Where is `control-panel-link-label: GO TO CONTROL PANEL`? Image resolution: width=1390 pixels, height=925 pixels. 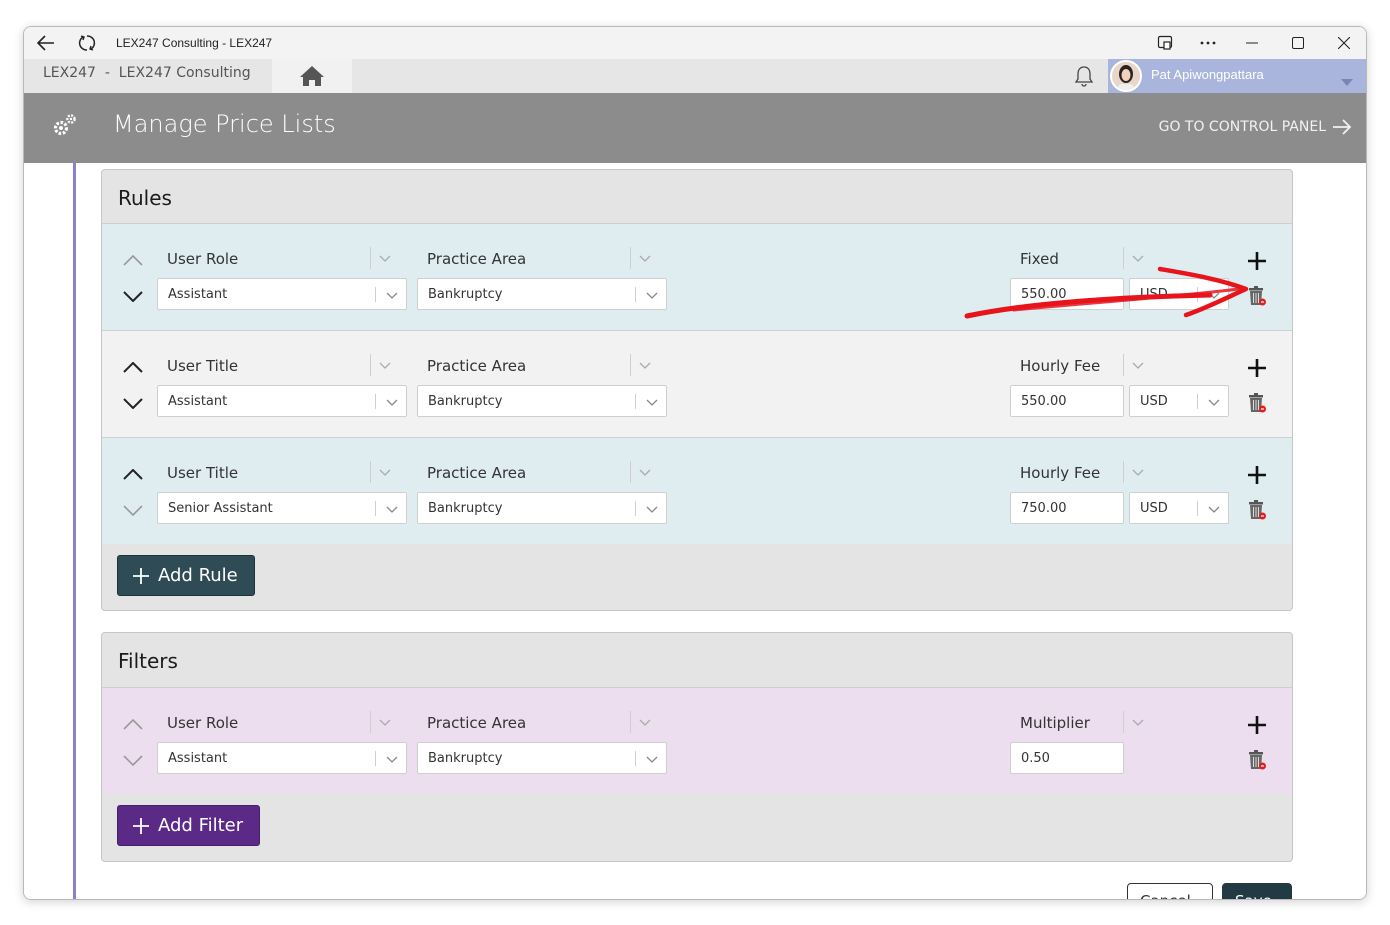
control-panel-link-label: GO TO CONTROL PANEL is located at coordinates (1242, 127).